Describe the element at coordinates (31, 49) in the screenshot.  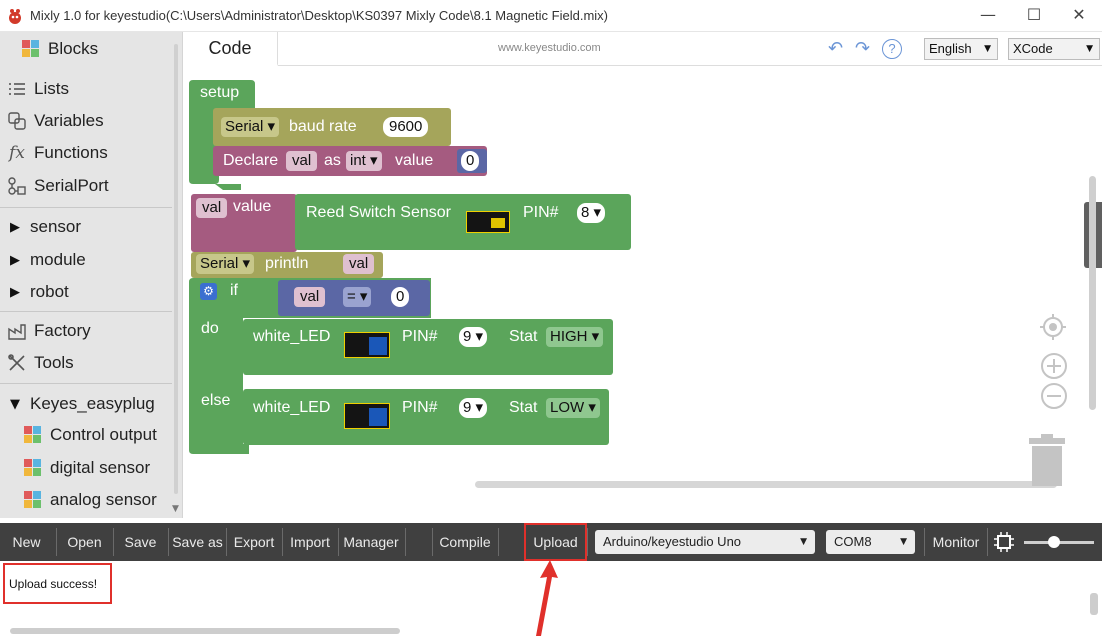
I see `puzzle-icon` at that location.